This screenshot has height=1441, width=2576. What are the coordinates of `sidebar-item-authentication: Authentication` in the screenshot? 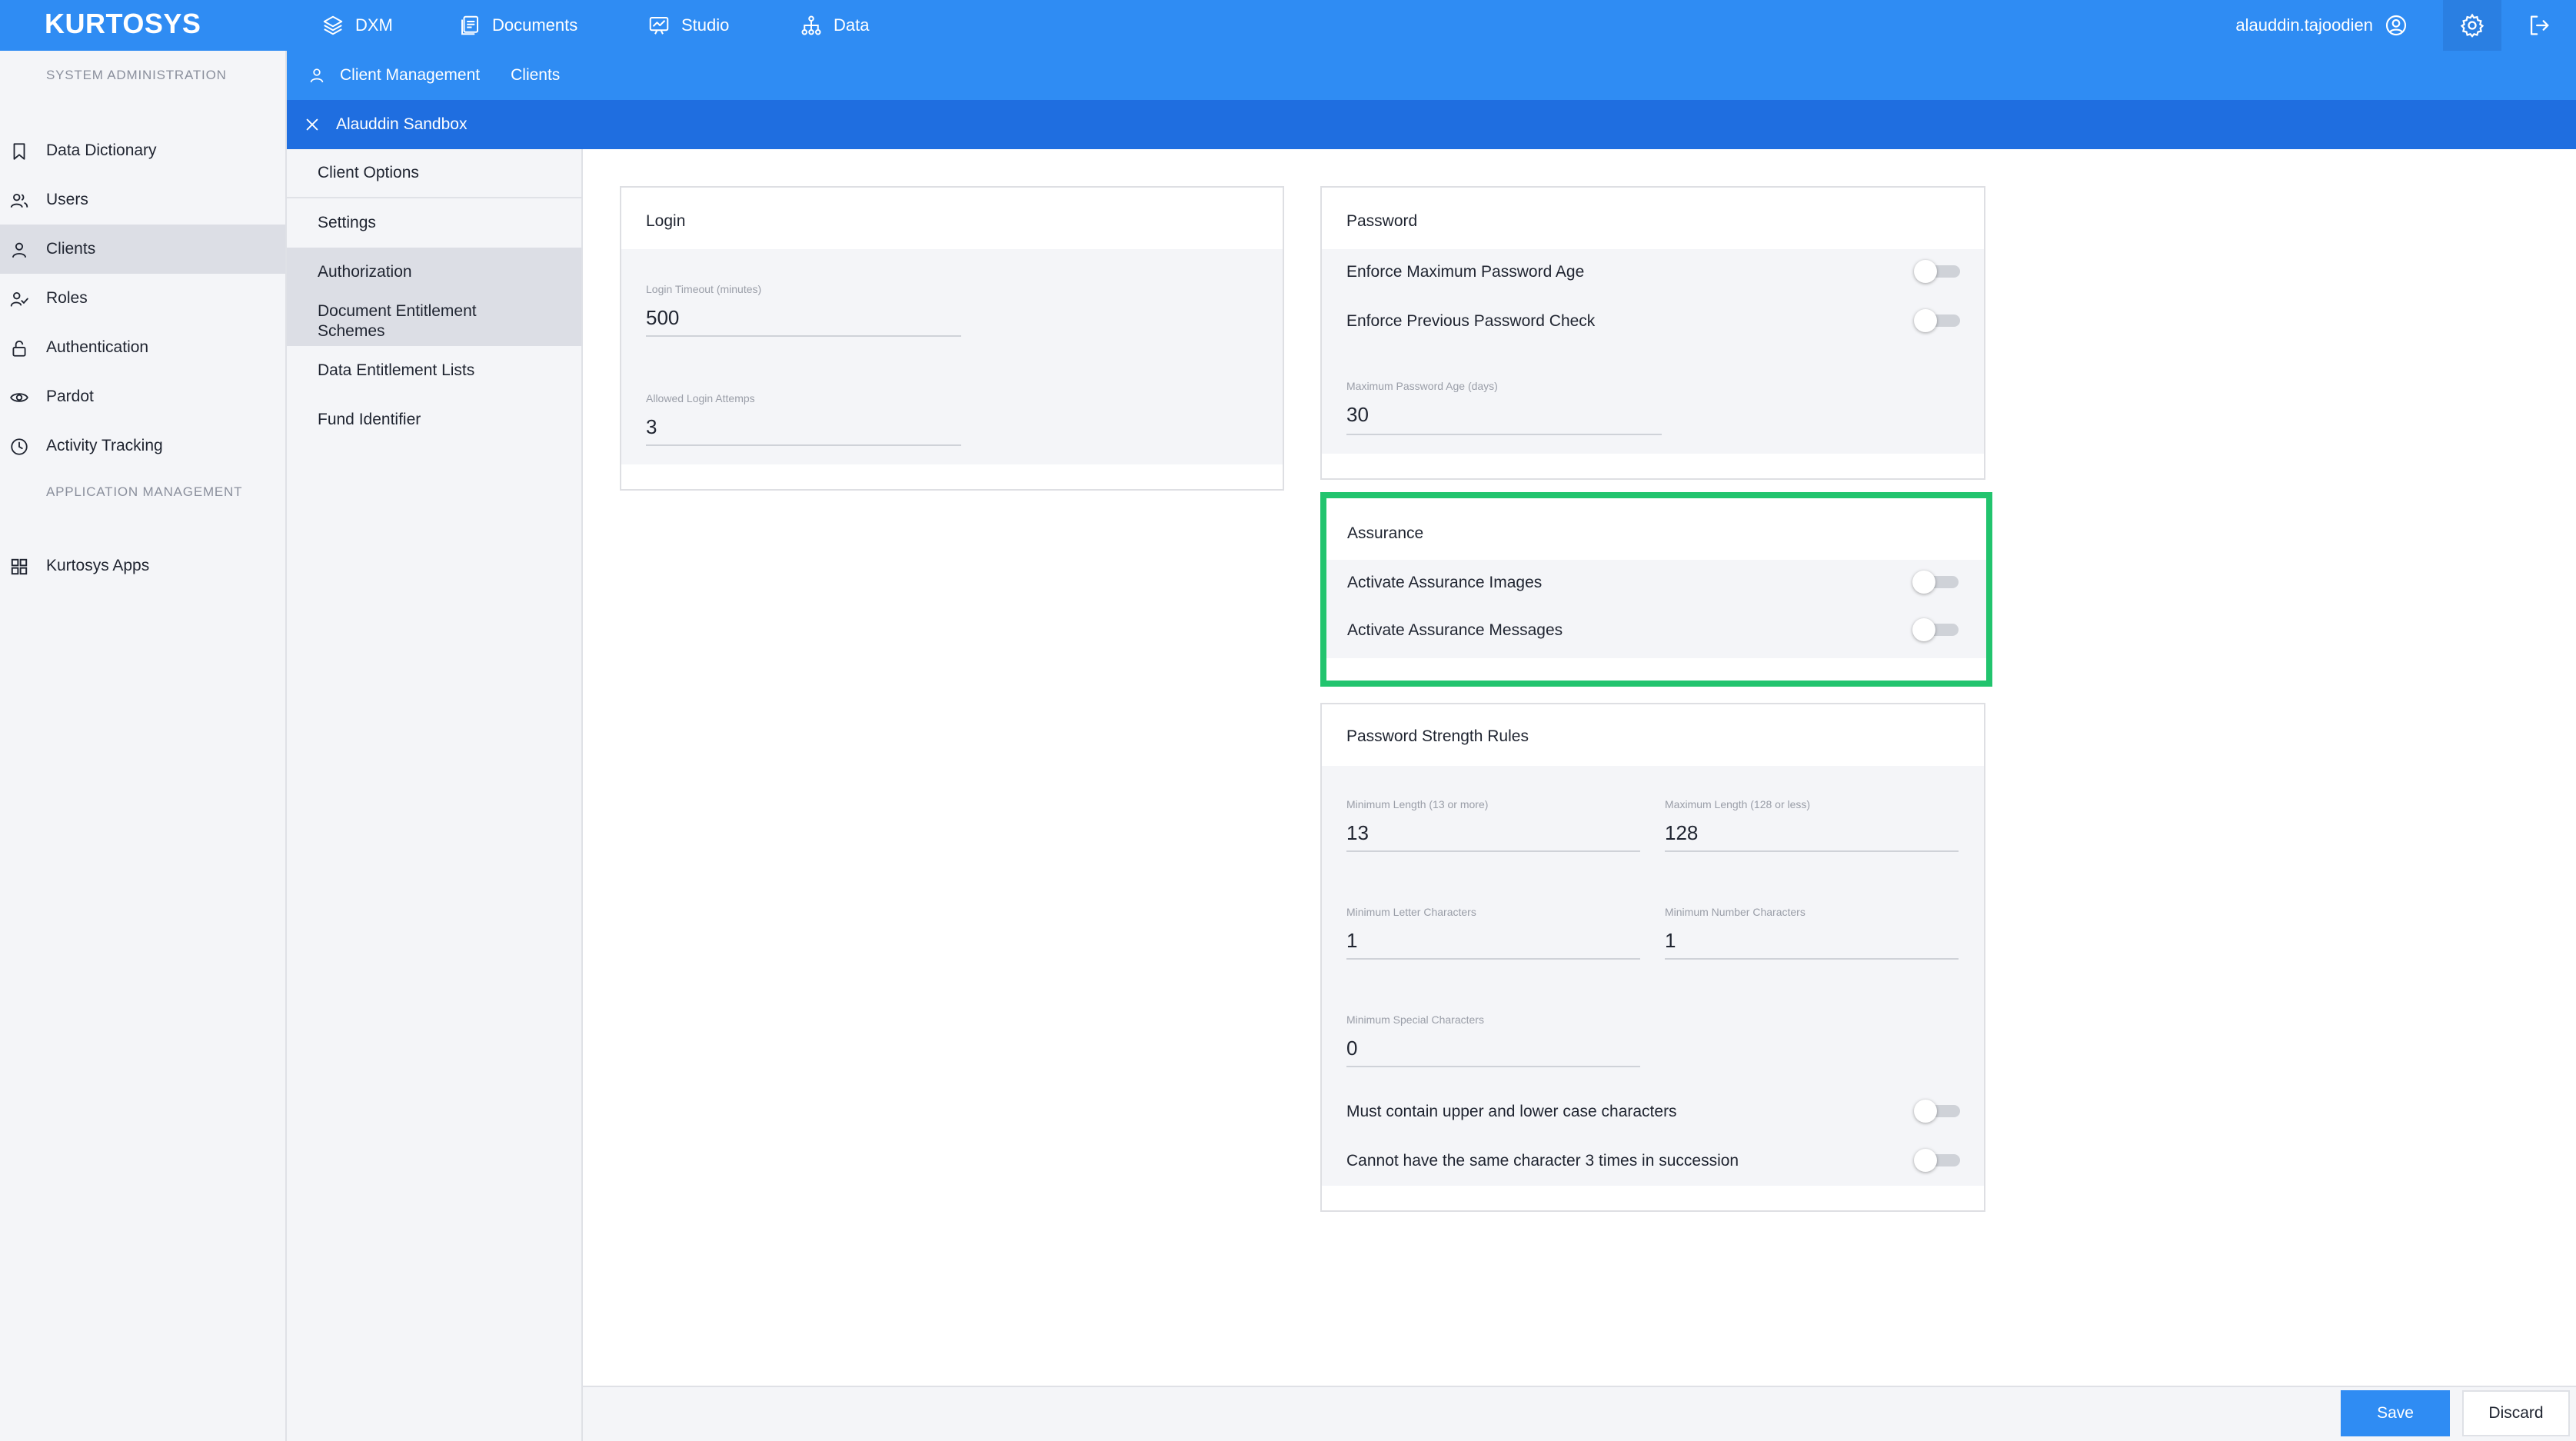 It's located at (142, 347).